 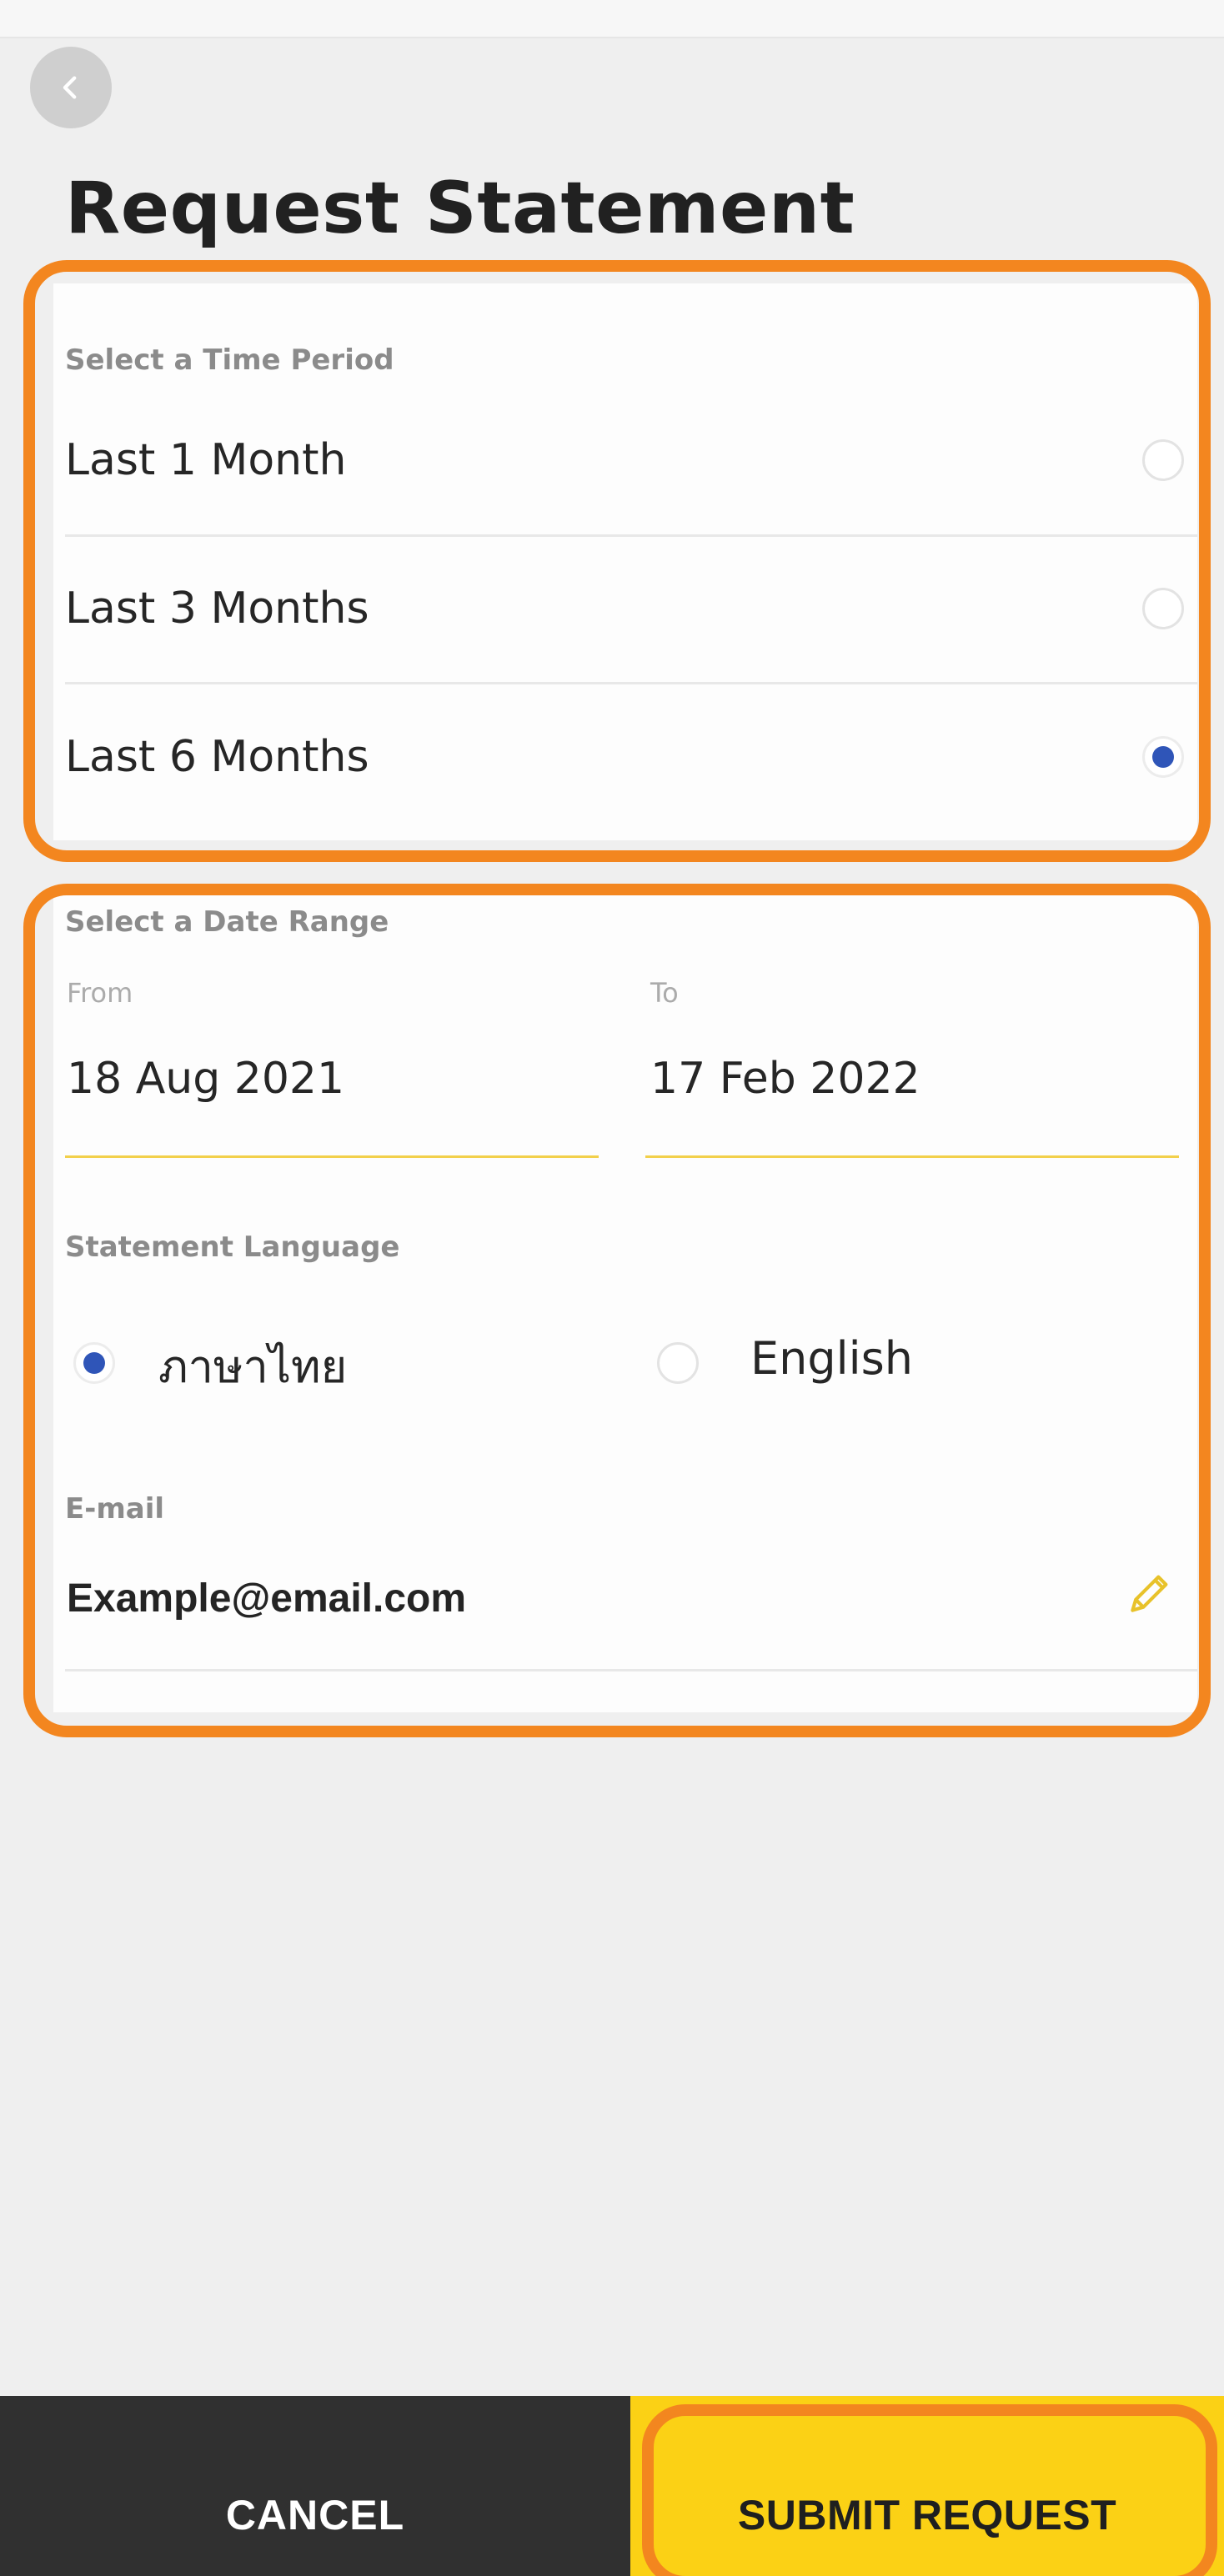 What do you see at coordinates (1150, 1593) in the screenshot?
I see `pencil-icon` at bounding box center [1150, 1593].